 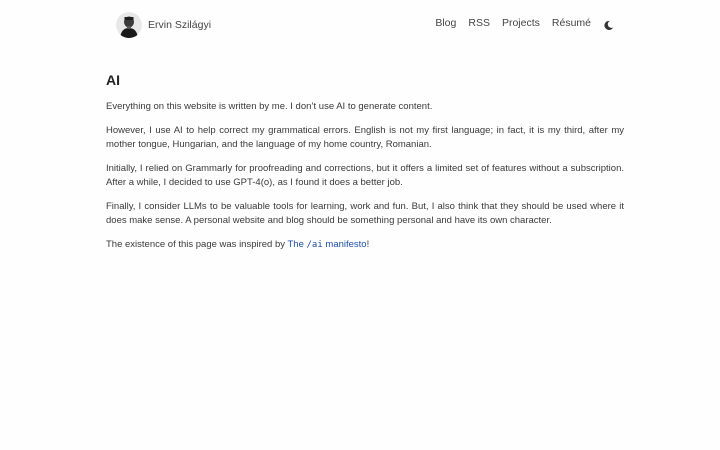 What do you see at coordinates (571, 23) in the screenshot?
I see `nav-resume: Résumé` at bounding box center [571, 23].